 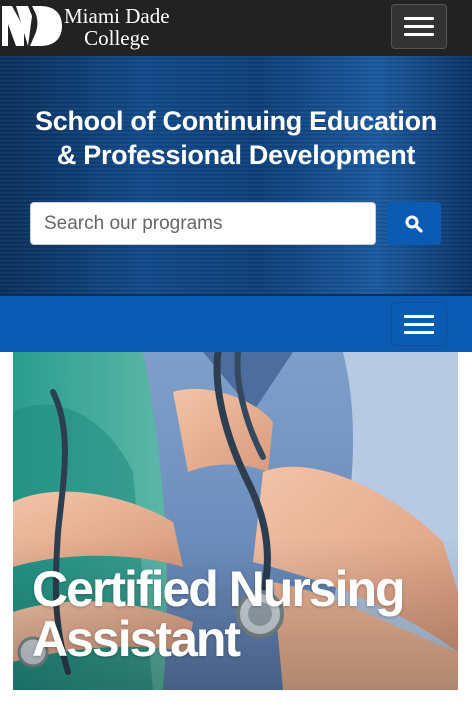 I want to click on search-input, so click(x=203, y=223).